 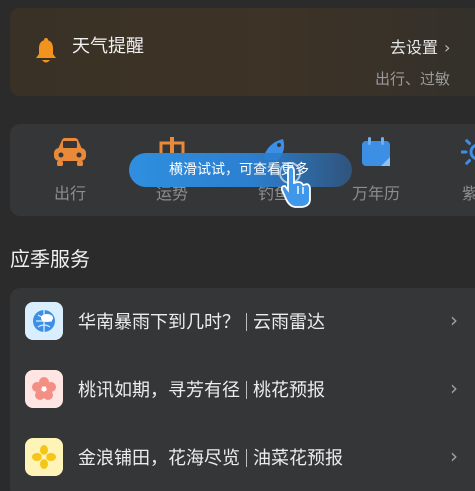 I want to click on scroll-hint-tooltip: 横滑试试，可查看更多, so click(x=240, y=170).